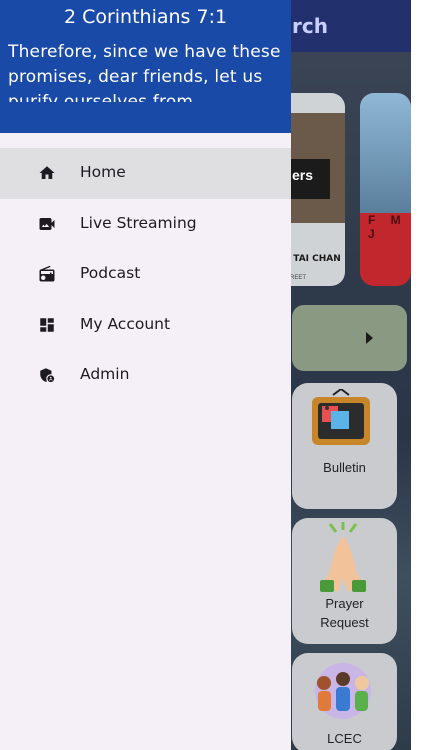 This screenshot has height=750, width=422. What do you see at coordinates (344, 467) in the screenshot?
I see `bulletin-tile-label: Bulletin` at bounding box center [344, 467].